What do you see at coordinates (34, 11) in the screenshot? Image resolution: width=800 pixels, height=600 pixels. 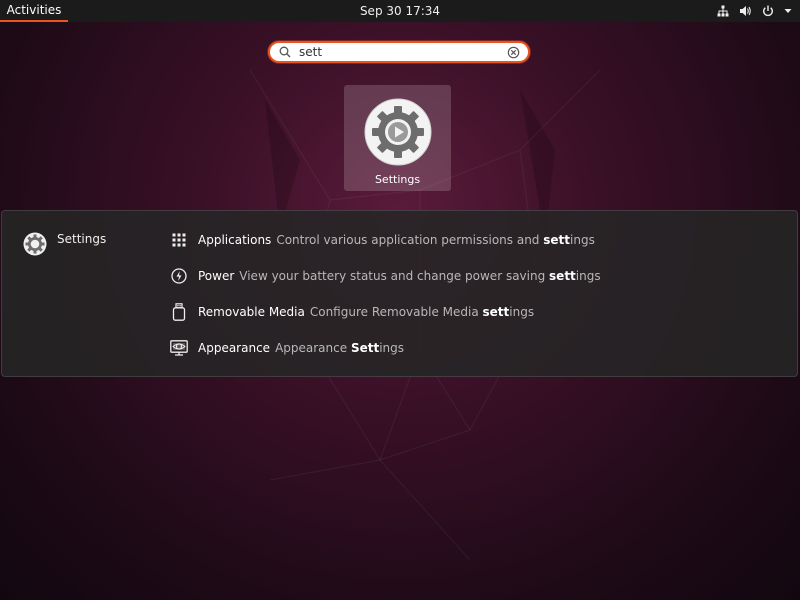 I see `activities-button: Activities` at bounding box center [34, 11].